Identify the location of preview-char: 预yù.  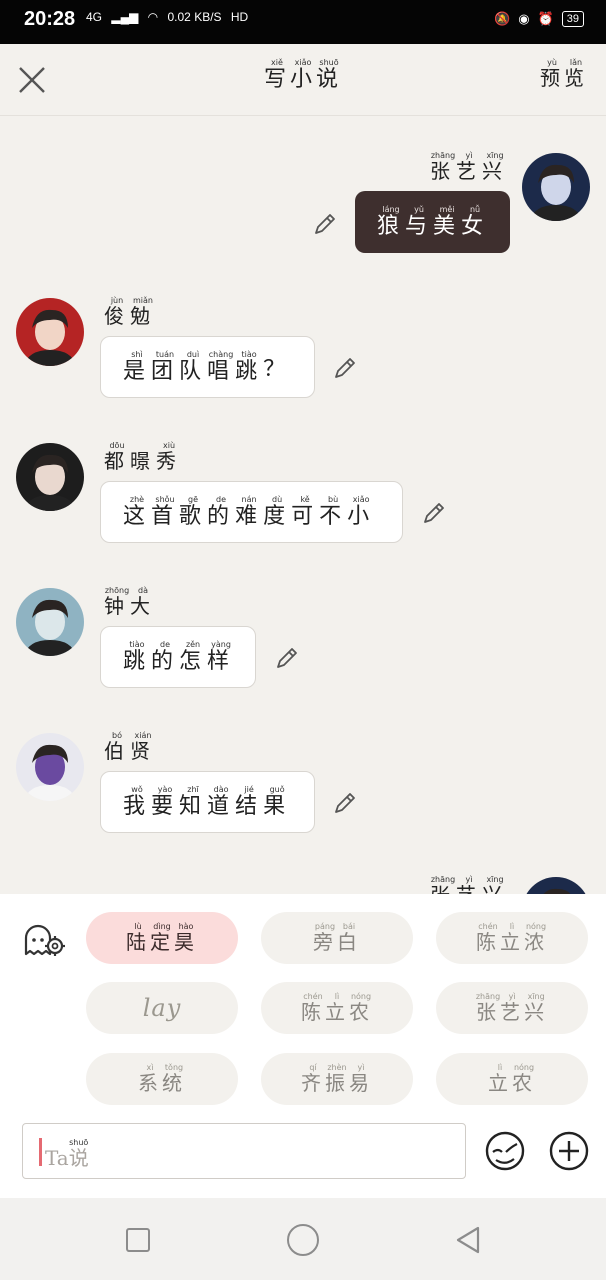
(552, 74).